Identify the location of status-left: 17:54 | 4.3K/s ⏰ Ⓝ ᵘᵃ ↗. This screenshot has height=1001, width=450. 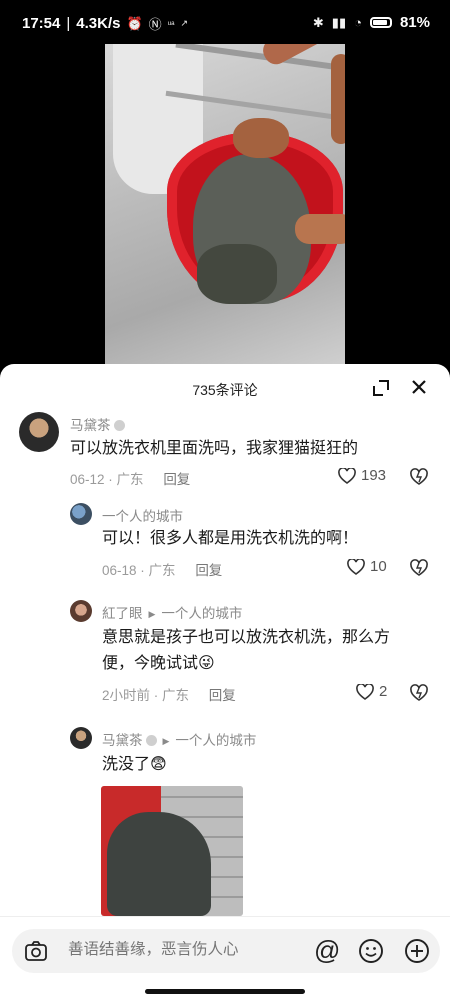
(105, 23).